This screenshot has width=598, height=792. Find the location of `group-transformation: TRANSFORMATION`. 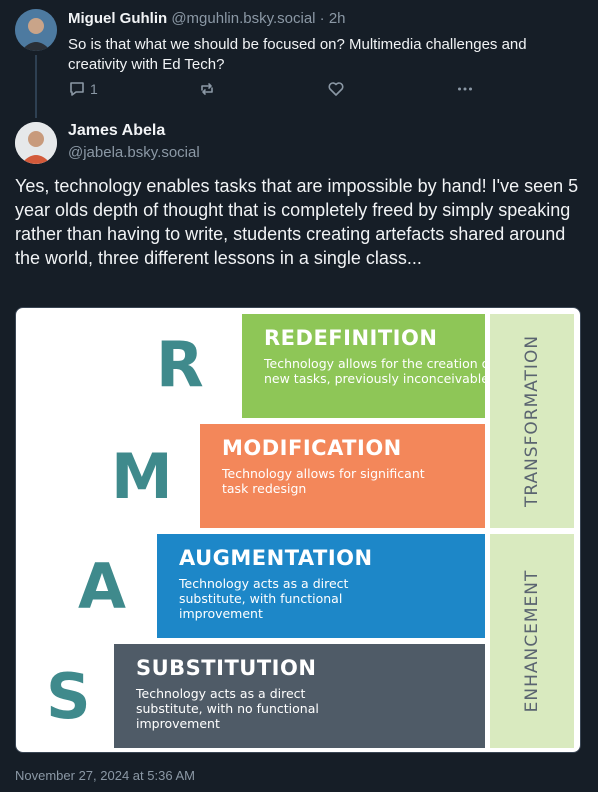

group-transformation: TRANSFORMATION is located at coordinates (532, 421).